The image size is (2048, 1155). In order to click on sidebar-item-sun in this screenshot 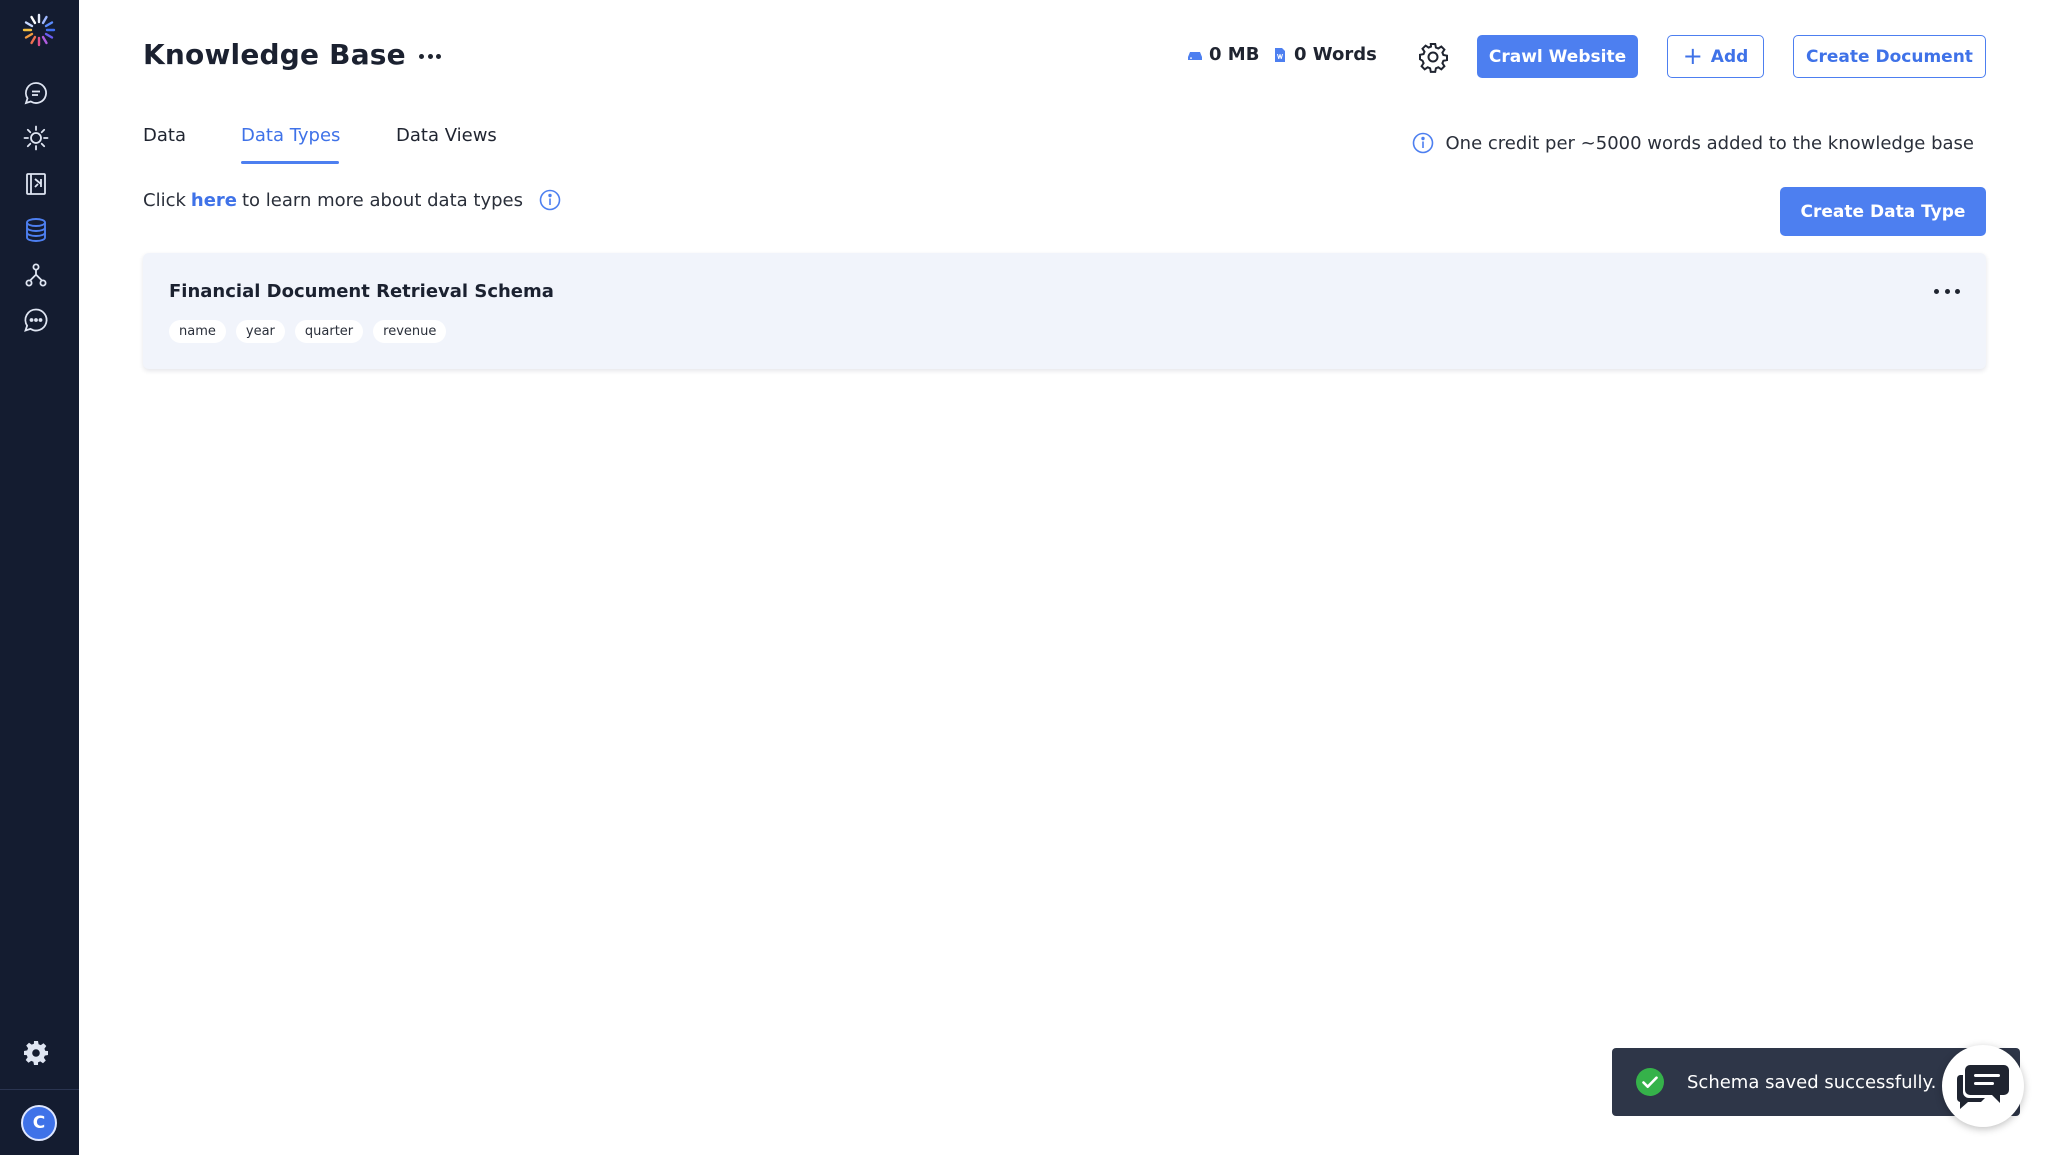, I will do `click(36, 138)`.